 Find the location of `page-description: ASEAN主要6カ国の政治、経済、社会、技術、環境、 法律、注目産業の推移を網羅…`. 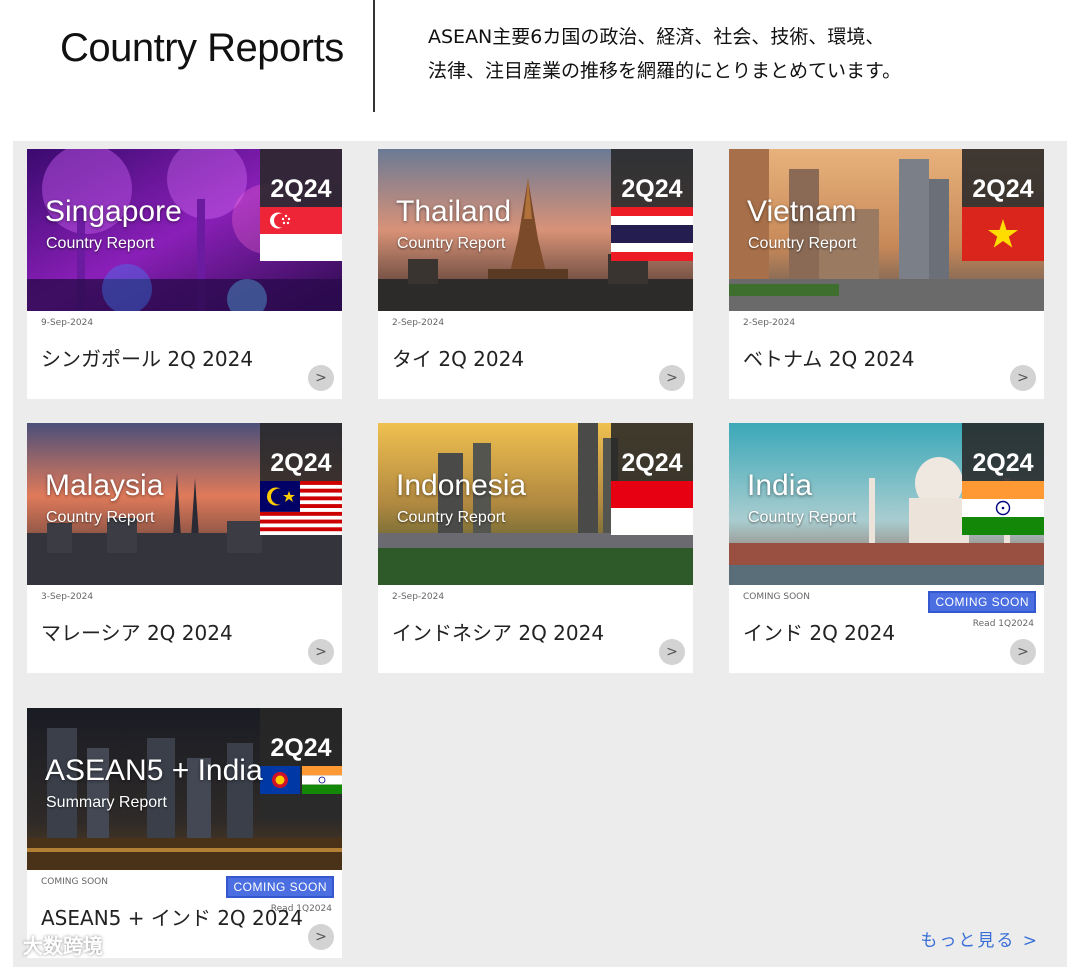

page-description: ASEAN主要6カ国の政治、経済、社会、技術、環境、 法律、注目産業の推移を網羅… is located at coordinates (728, 54).